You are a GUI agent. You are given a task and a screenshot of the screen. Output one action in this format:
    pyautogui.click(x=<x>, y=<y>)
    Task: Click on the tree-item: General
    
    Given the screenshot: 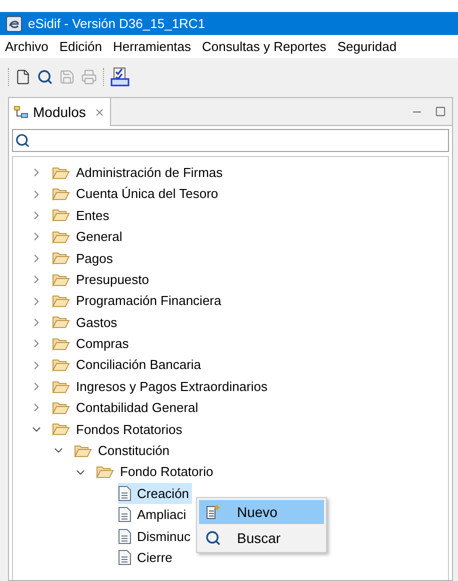 What is the action you would take?
    pyautogui.click(x=89, y=237)
    